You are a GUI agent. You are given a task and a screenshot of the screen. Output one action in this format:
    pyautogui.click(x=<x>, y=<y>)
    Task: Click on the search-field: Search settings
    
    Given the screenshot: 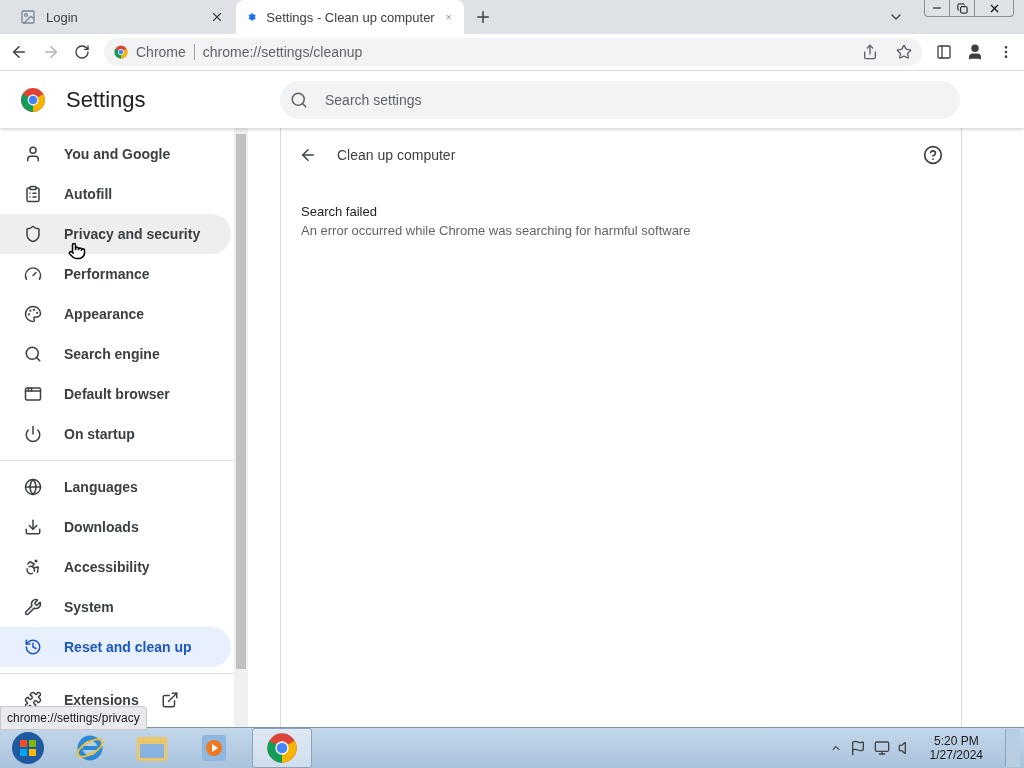 What is the action you would take?
    pyautogui.click(x=620, y=99)
    